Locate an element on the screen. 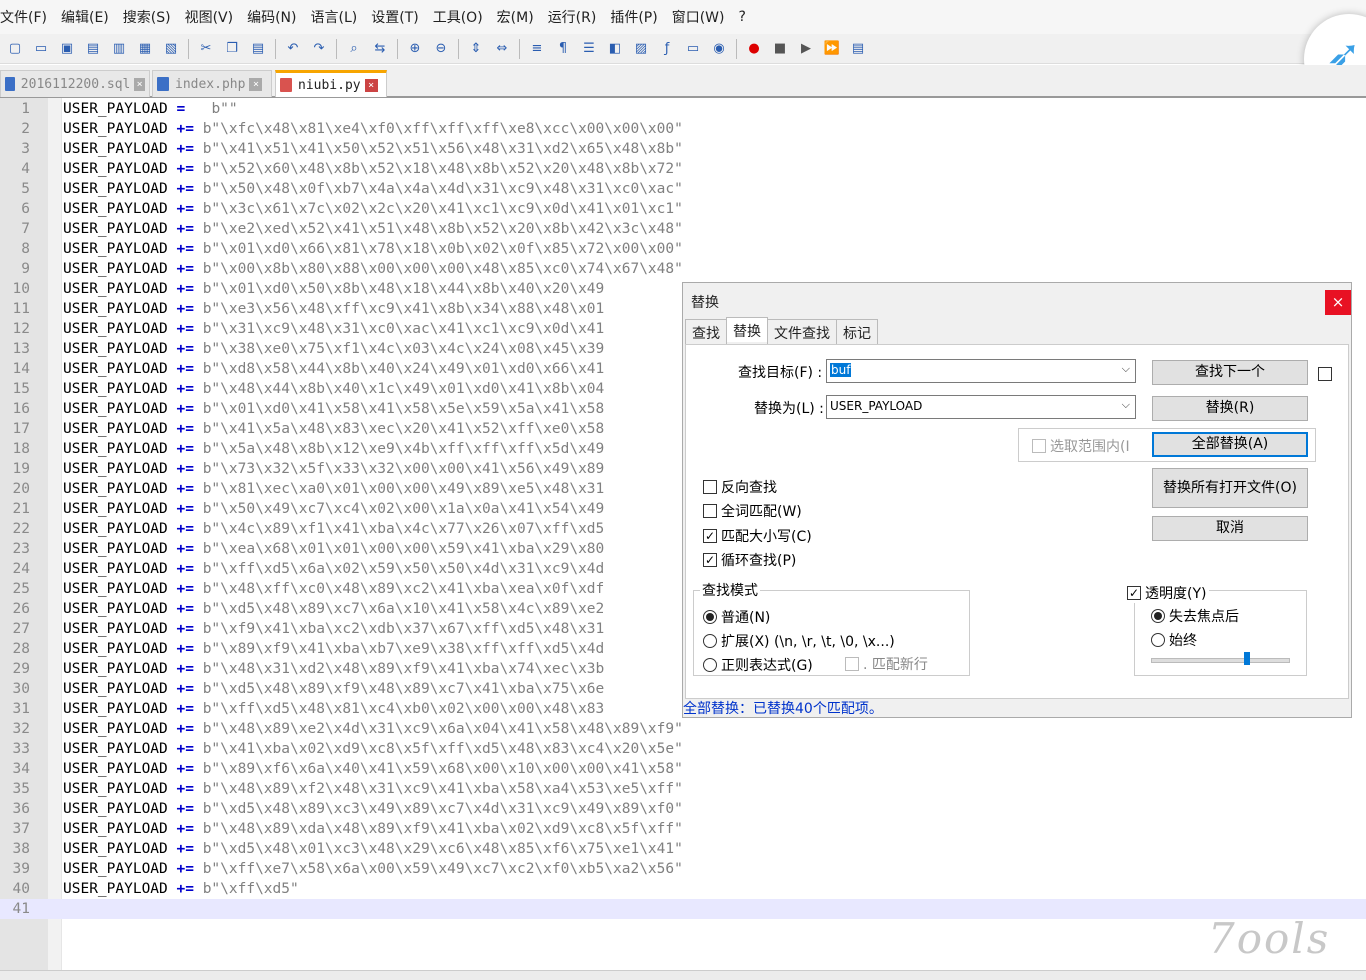 The width and height of the screenshot is (1366, 980). print-icon: ▧ is located at coordinates (171, 49).